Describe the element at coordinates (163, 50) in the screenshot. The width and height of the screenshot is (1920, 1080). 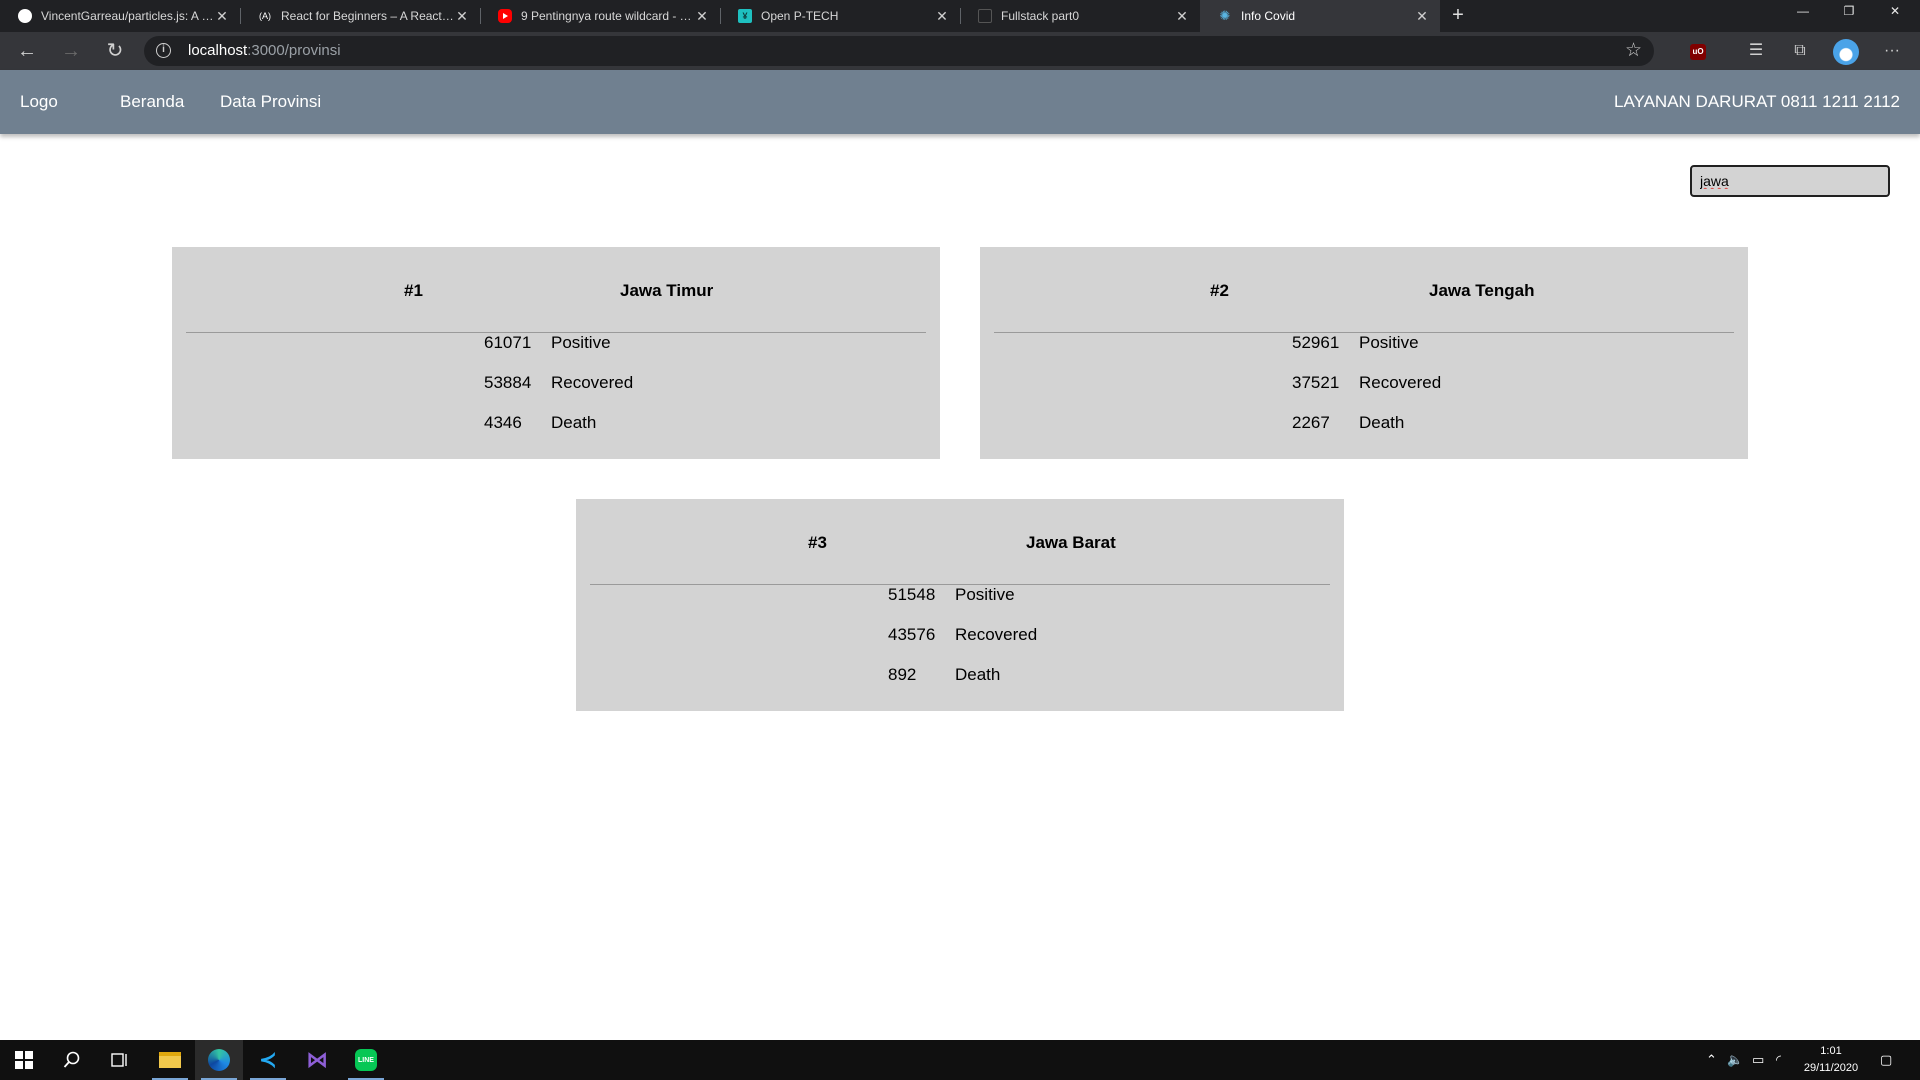
I see `info-icon: i` at that location.